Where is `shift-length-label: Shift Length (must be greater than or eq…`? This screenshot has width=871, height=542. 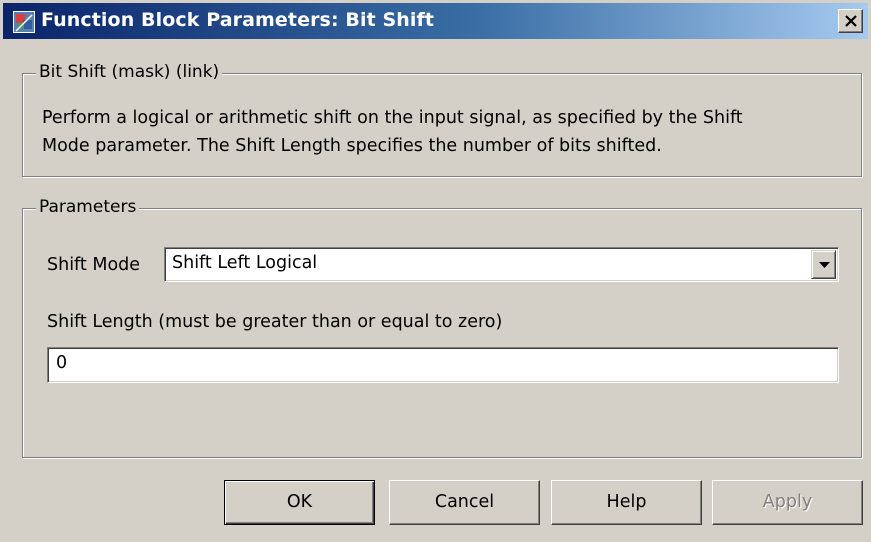 shift-length-label: Shift Length (must be greater than or eq… is located at coordinates (275, 322).